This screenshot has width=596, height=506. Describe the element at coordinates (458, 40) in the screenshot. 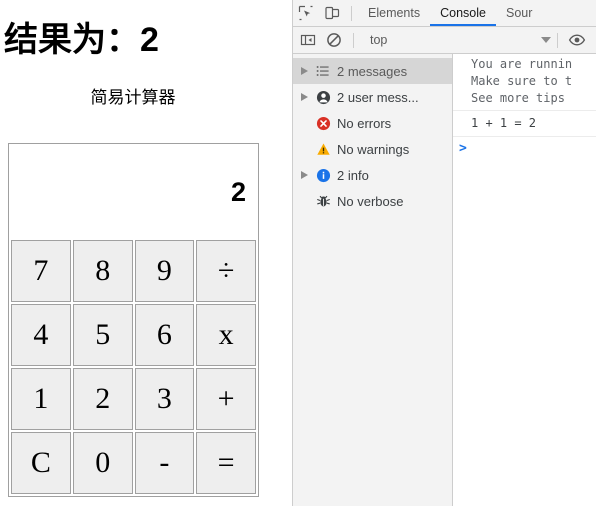

I see `execution-context-selector: top` at that location.